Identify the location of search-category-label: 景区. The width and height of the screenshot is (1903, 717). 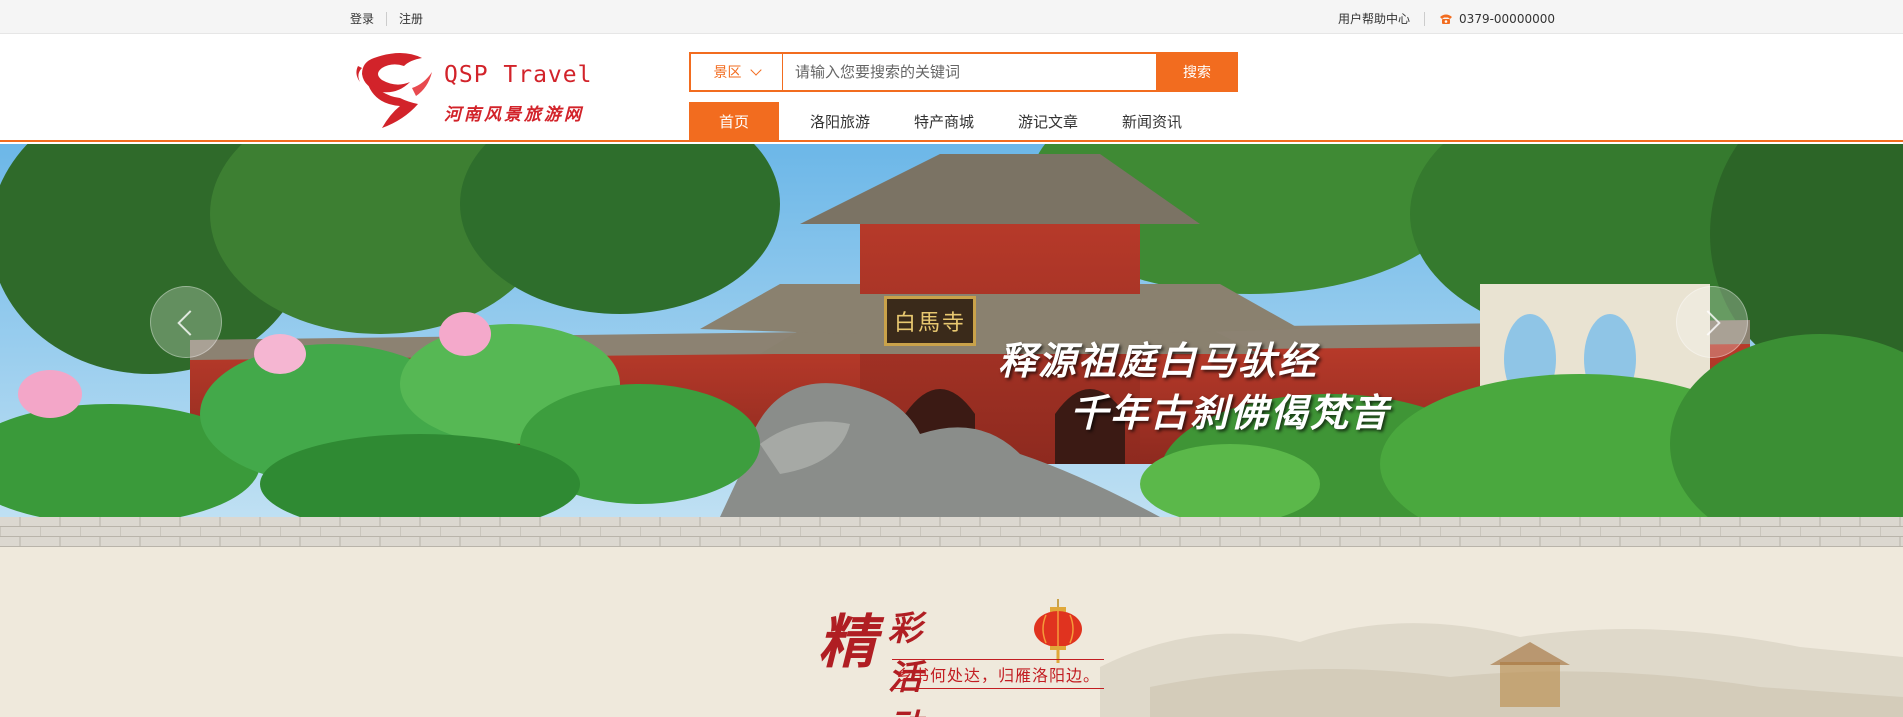
(727, 73).